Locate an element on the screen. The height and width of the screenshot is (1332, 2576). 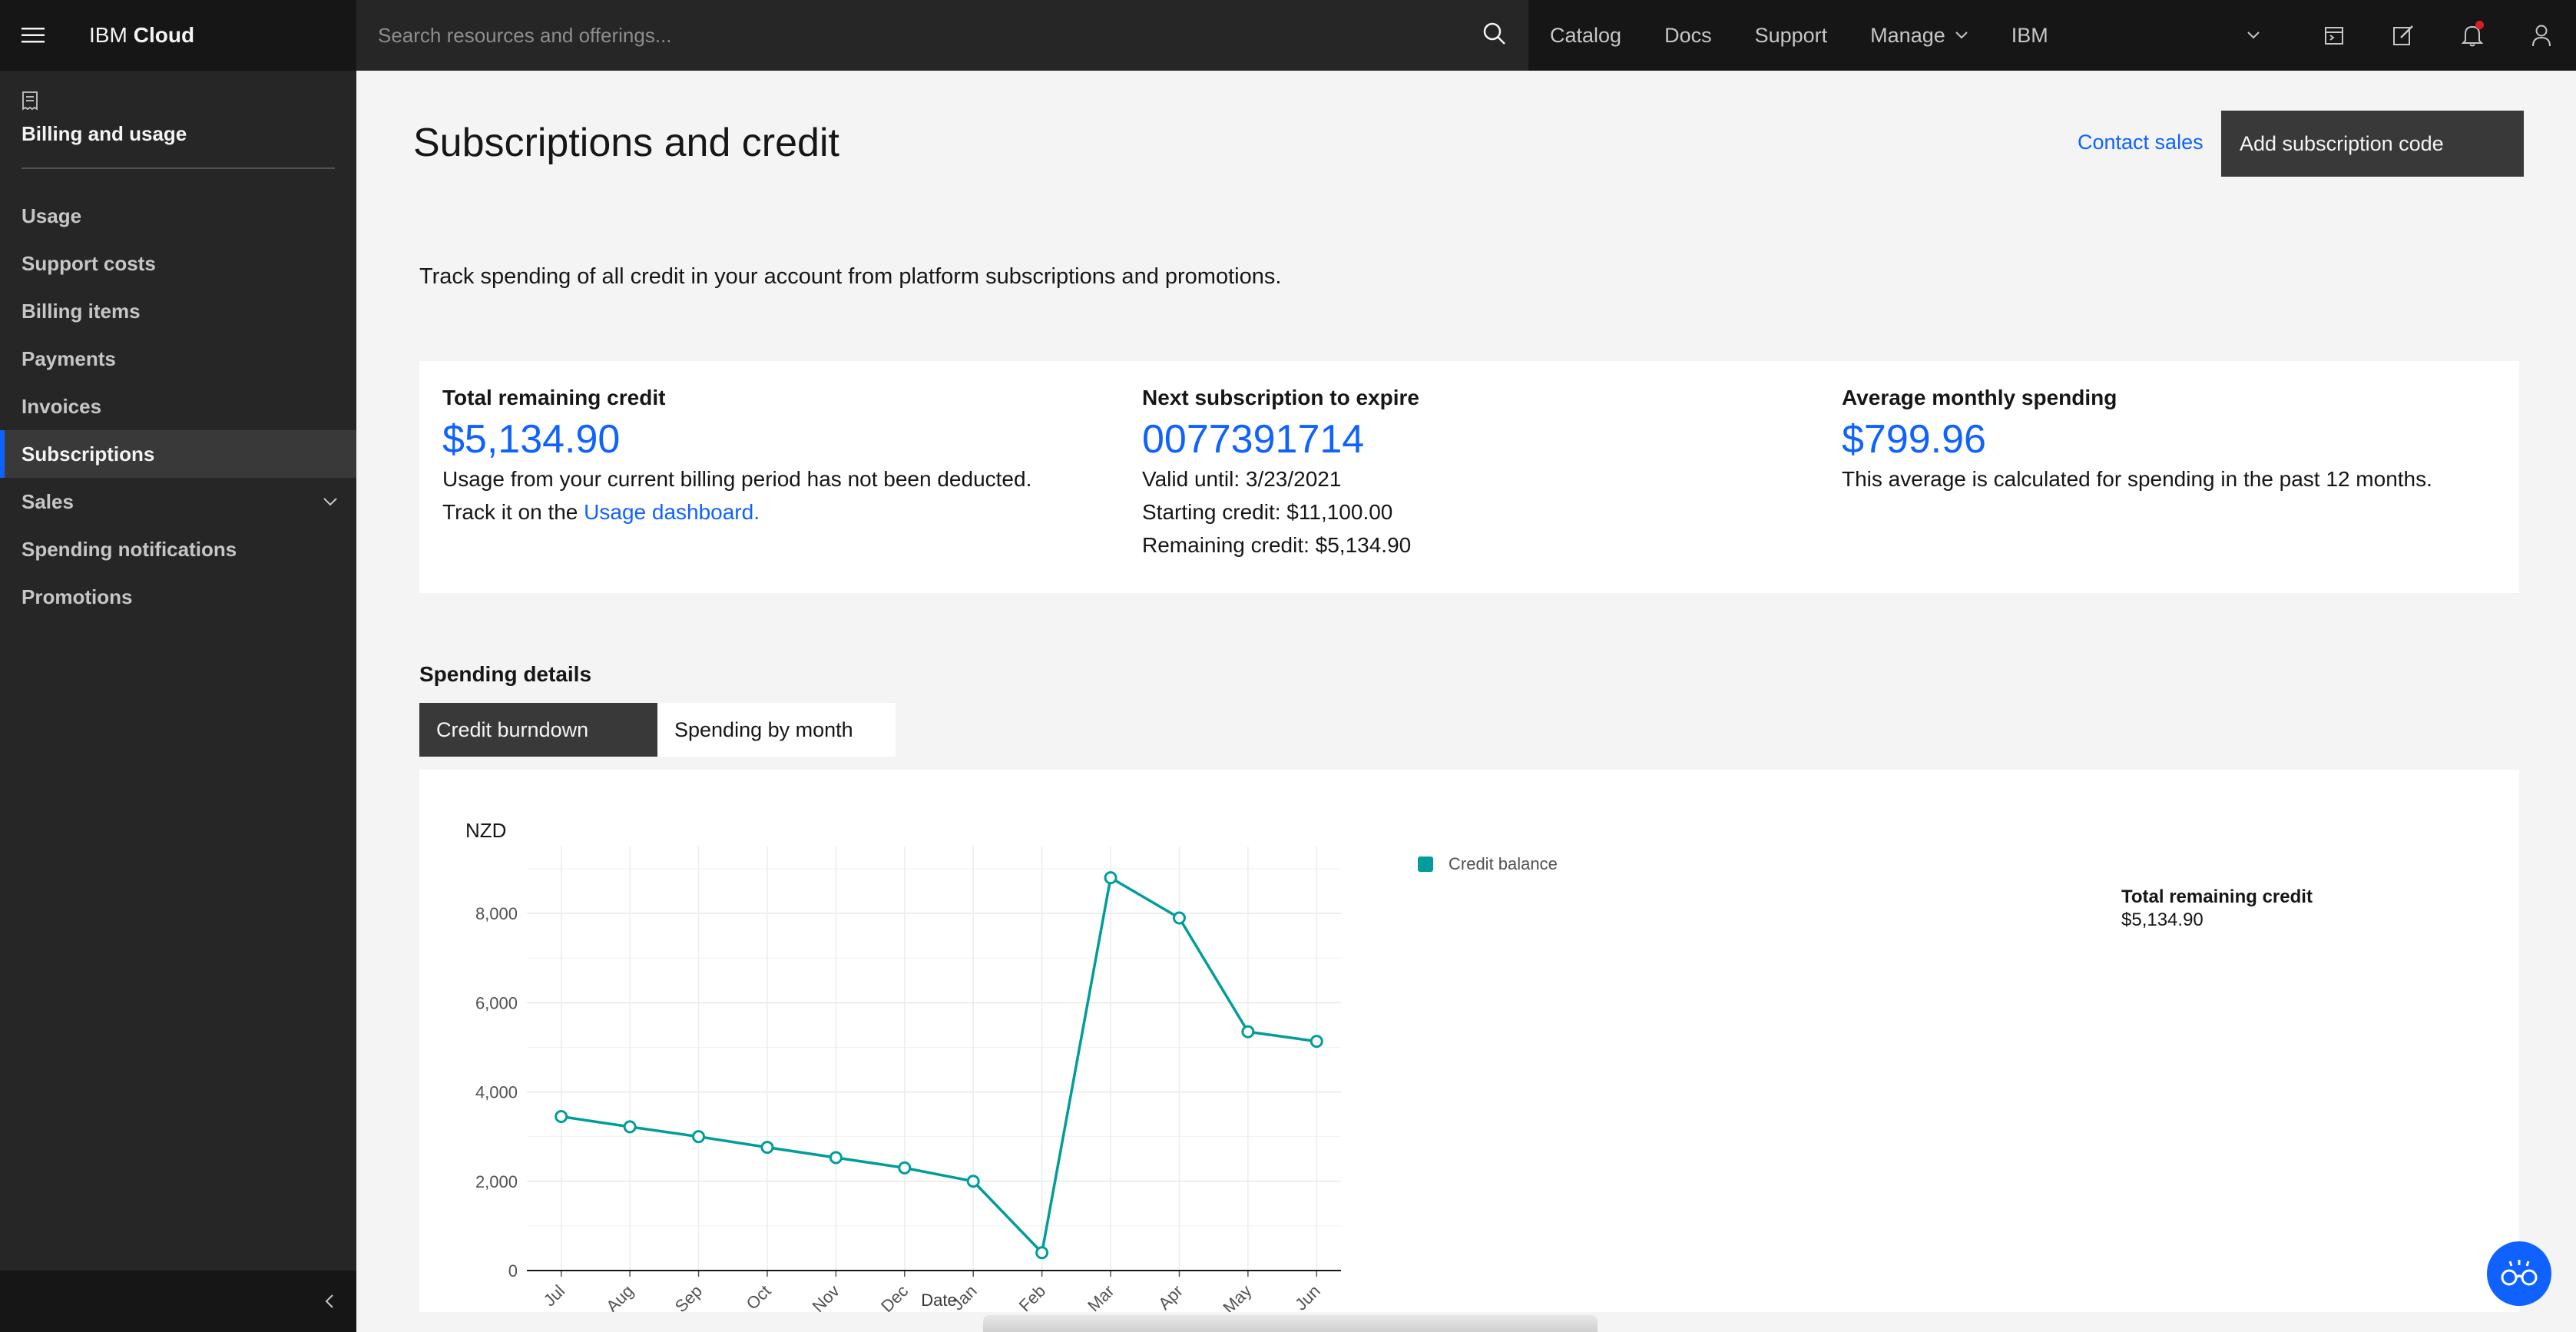
starting-credit: Starting credit: $11,100.00 is located at coordinates (1267, 512).